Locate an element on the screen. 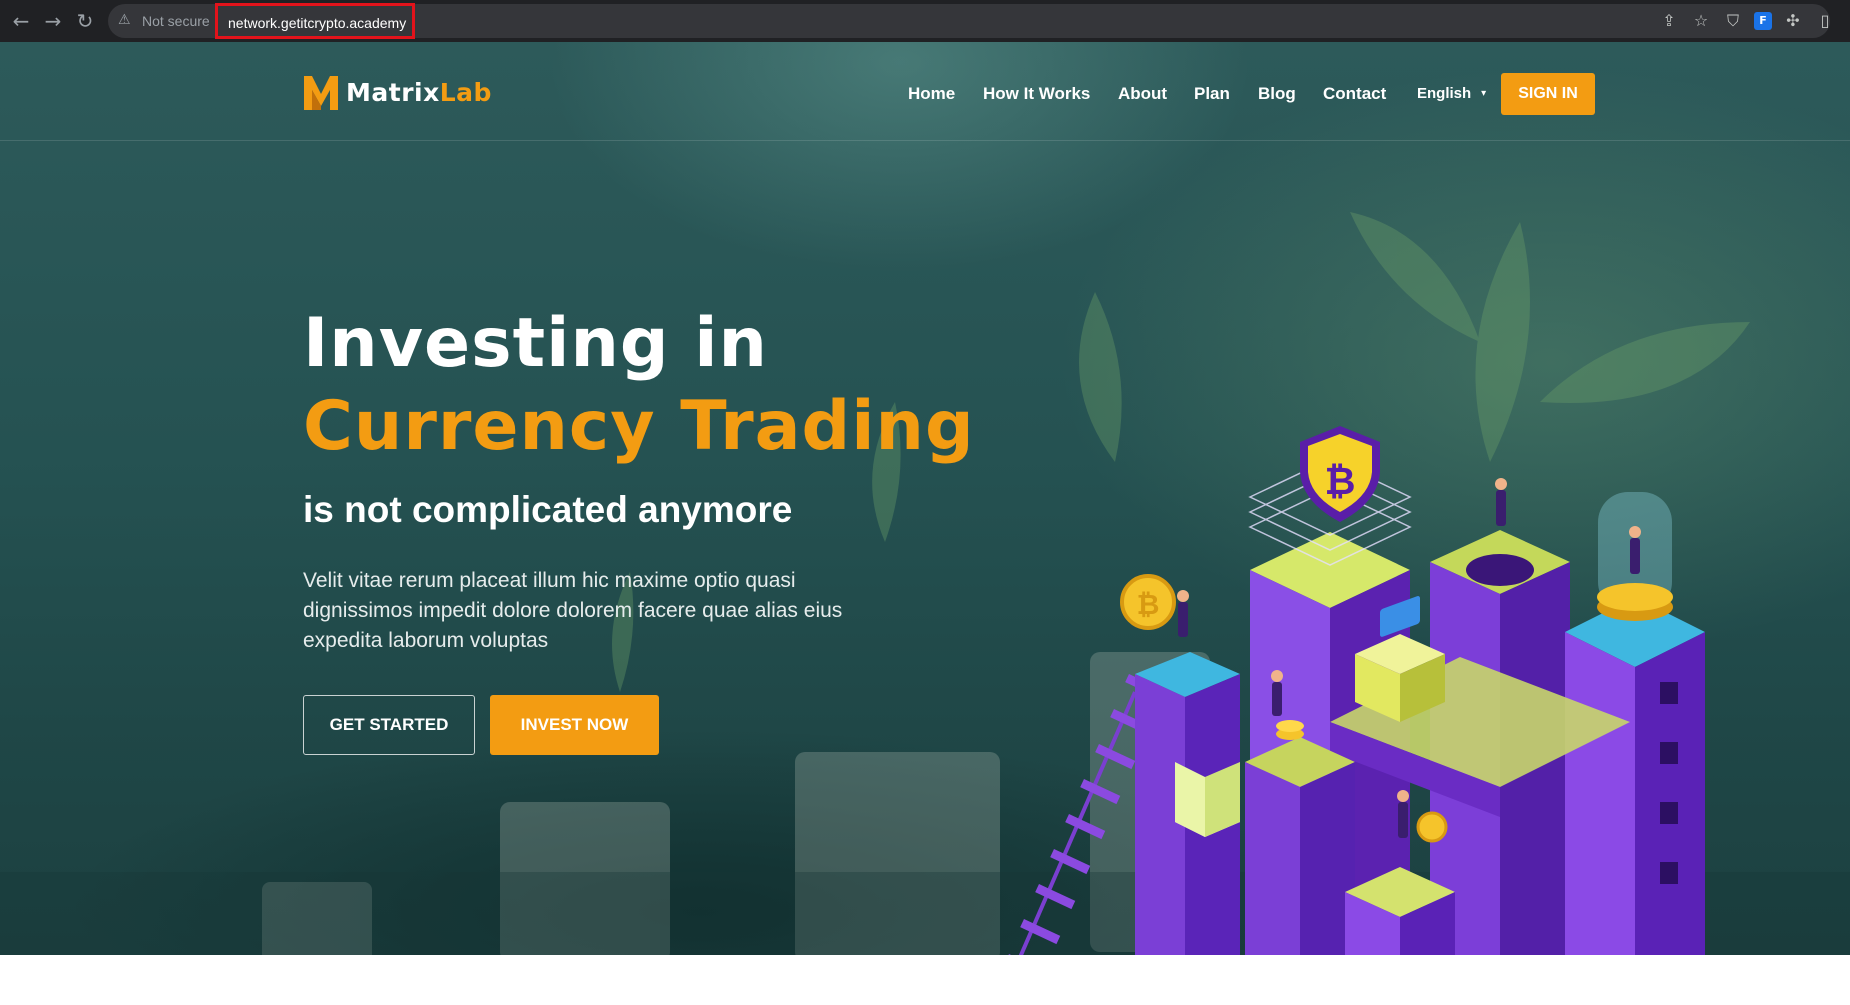  nav-about: About is located at coordinates (1142, 94).